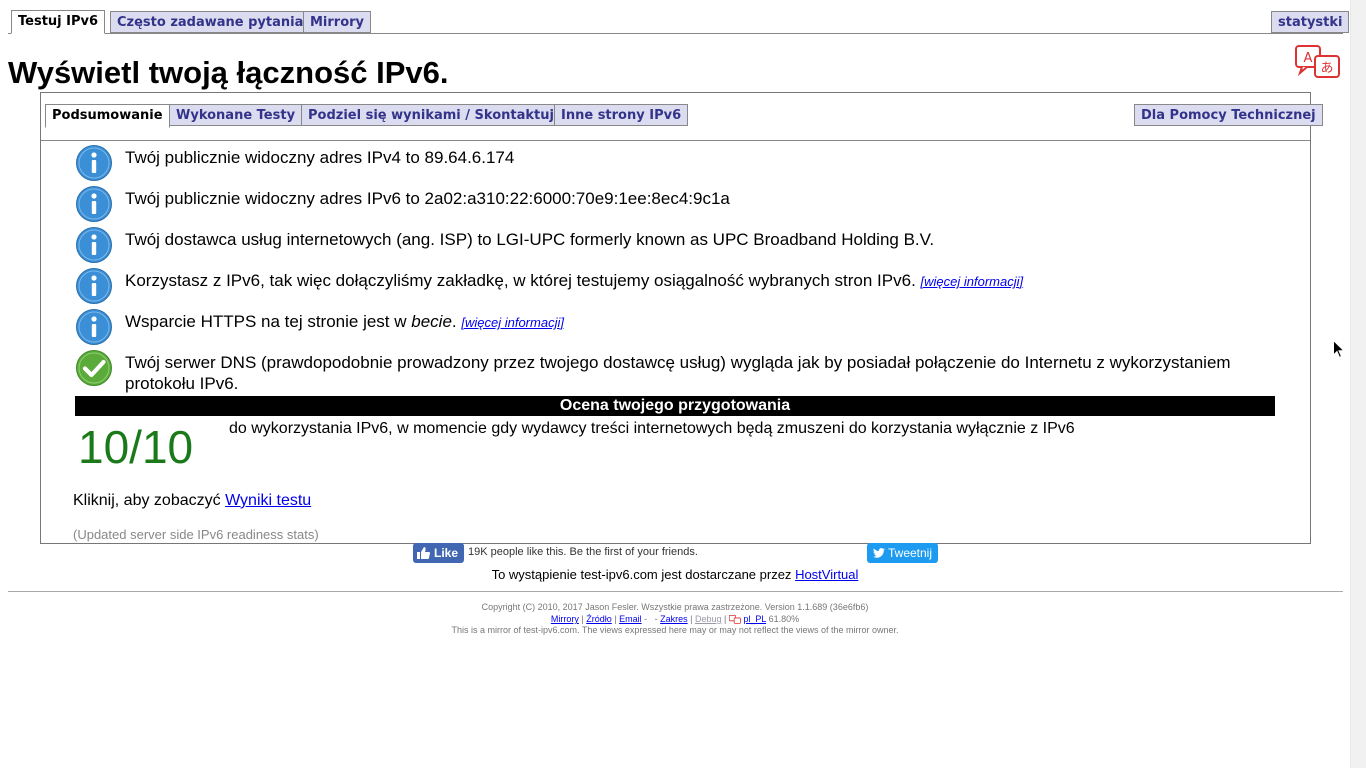 The width and height of the screenshot is (1366, 768). What do you see at coordinates (910, 553) in the screenshot?
I see `tweet-label: Tweetnij` at bounding box center [910, 553].